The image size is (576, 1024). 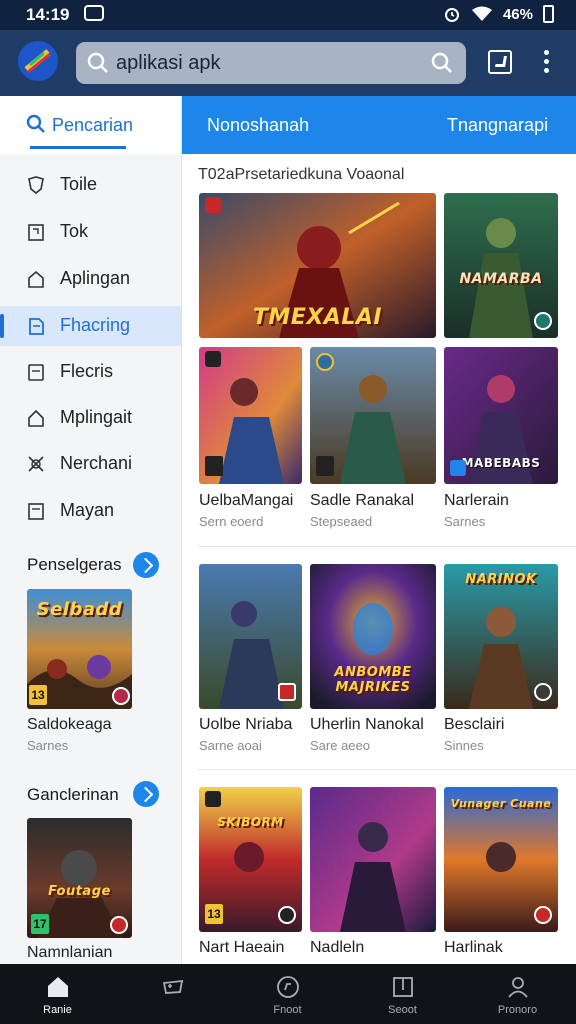 What do you see at coordinates (242, 947) in the screenshot?
I see `game-title: Nart Haeain` at bounding box center [242, 947].